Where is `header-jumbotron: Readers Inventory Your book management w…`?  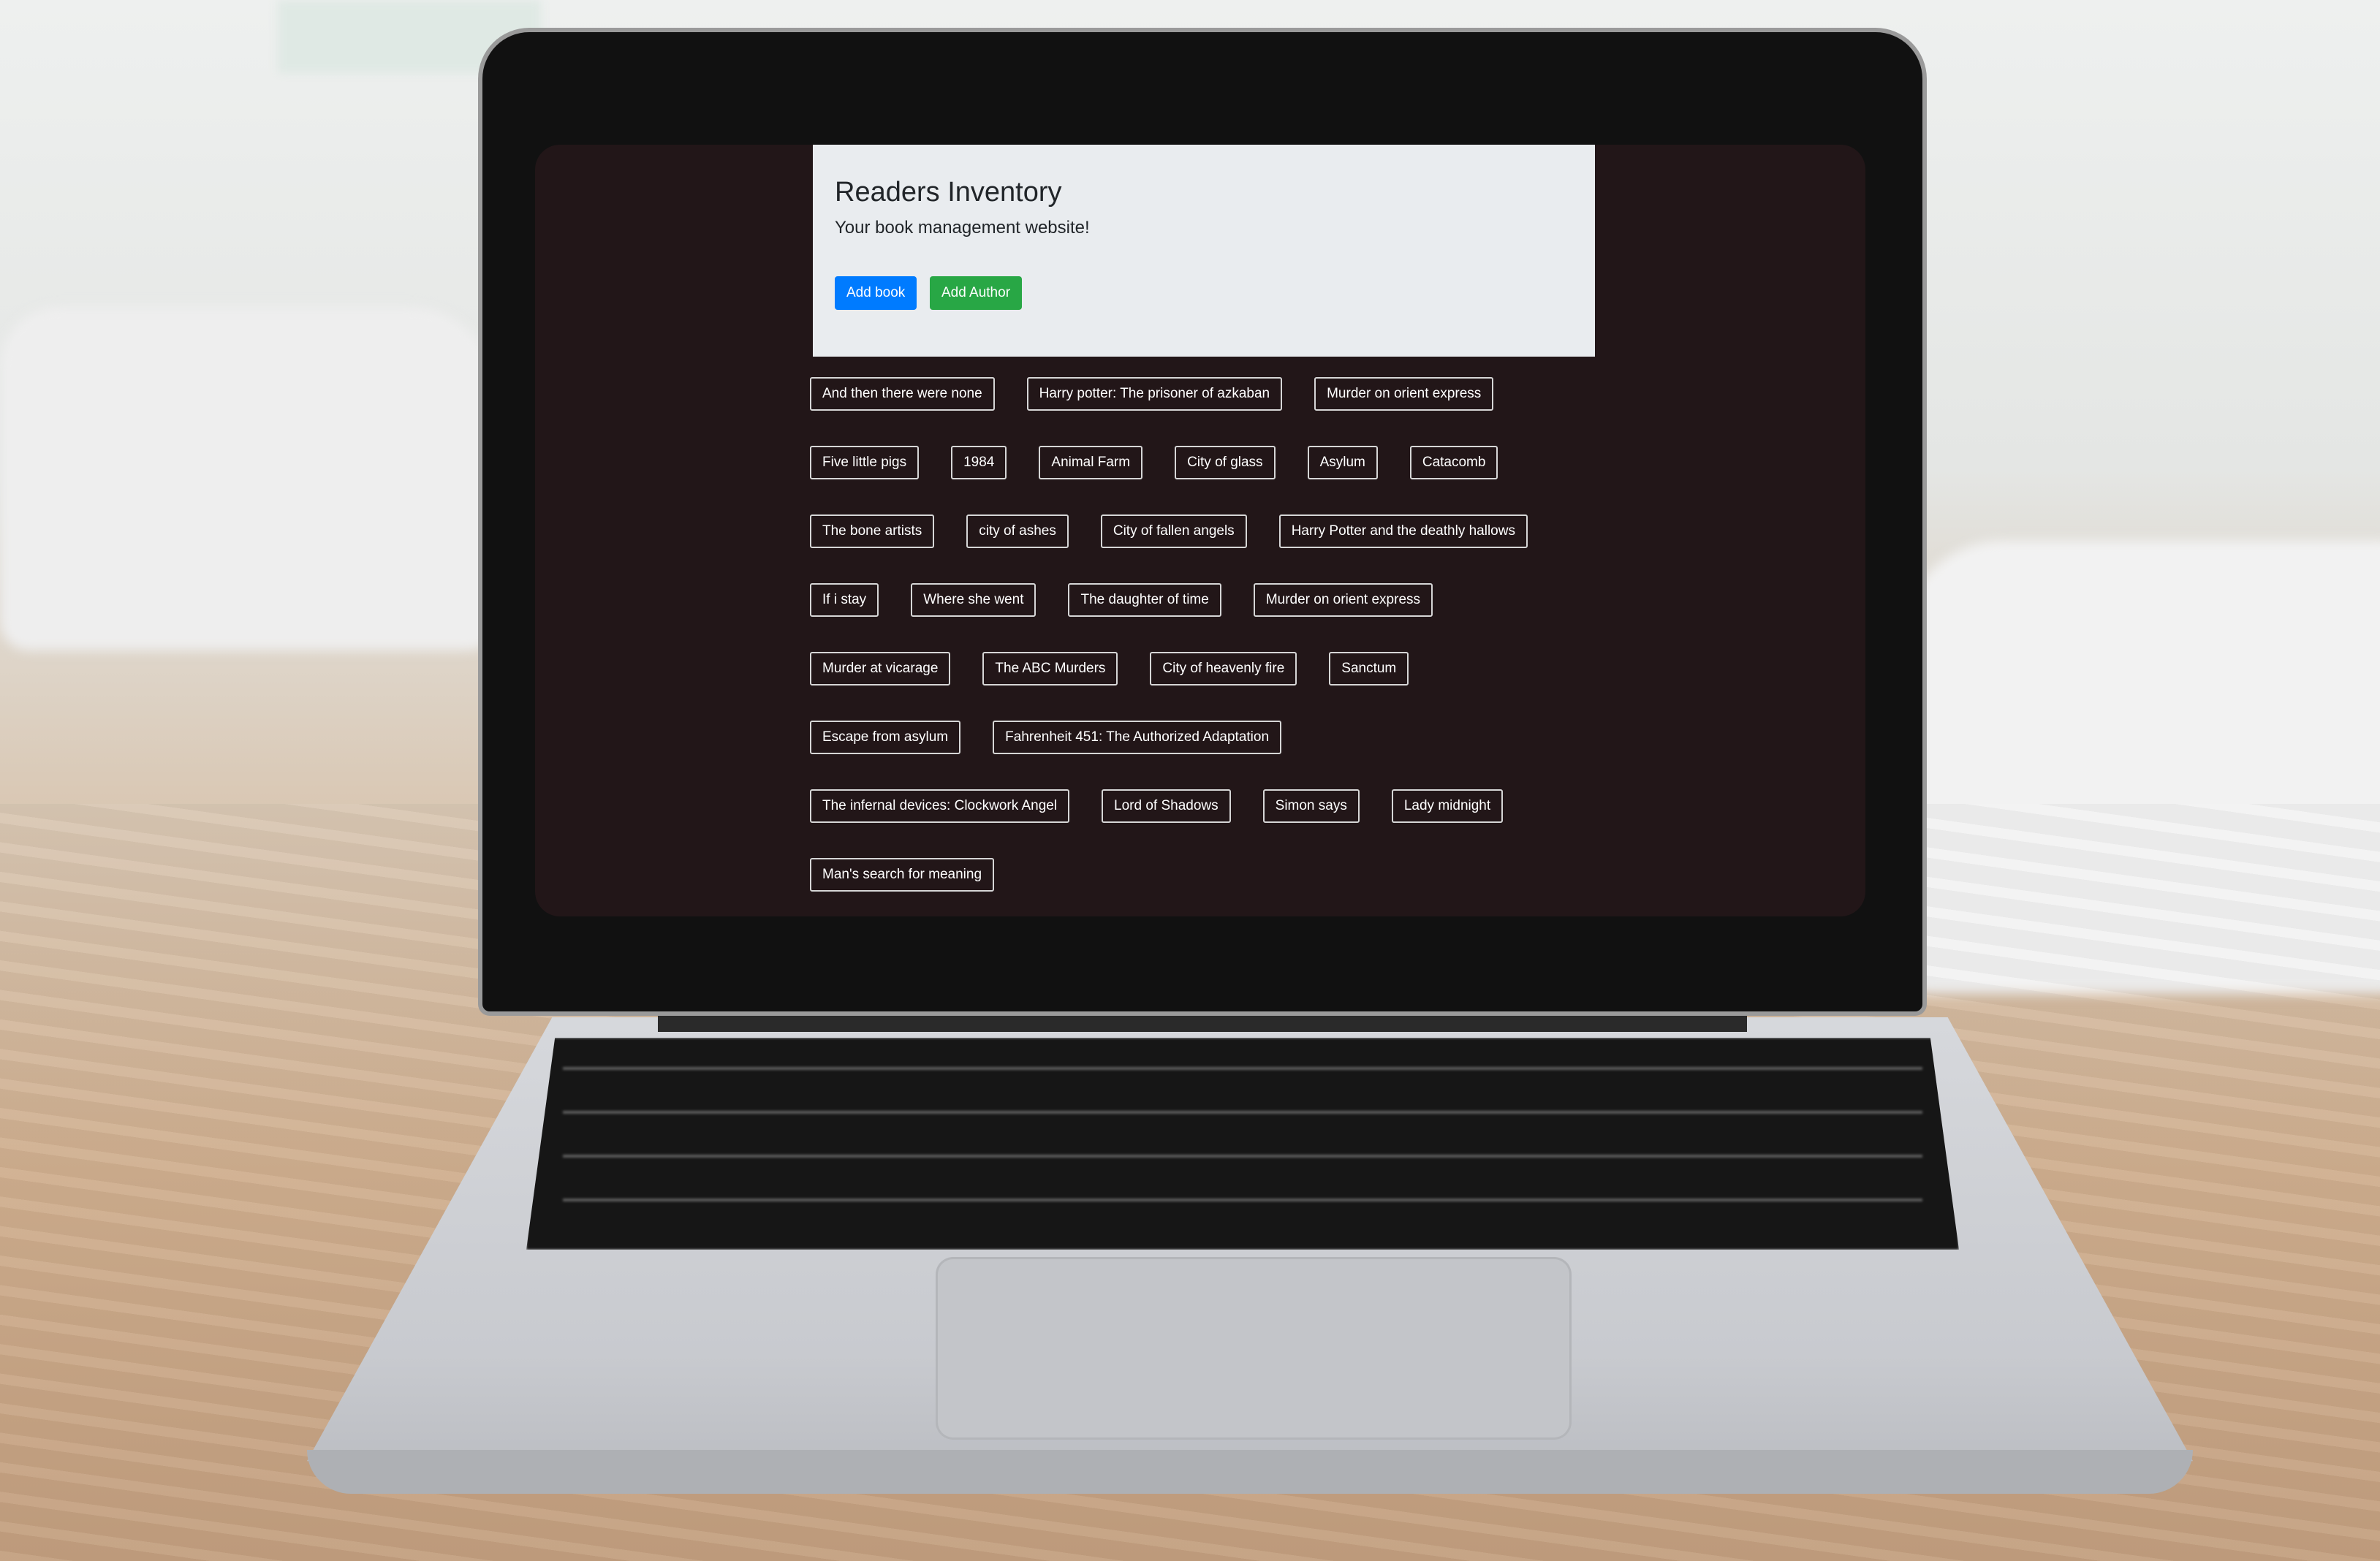
header-jumbotron: Readers Inventory Your book management w… is located at coordinates (1204, 251).